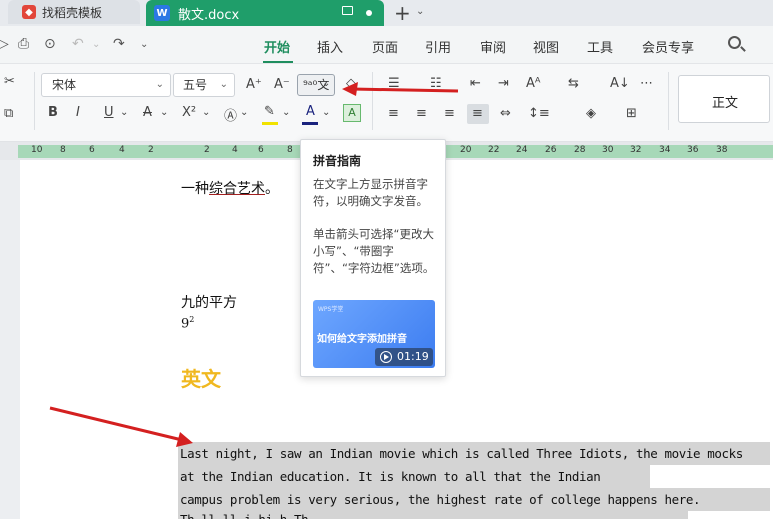 This screenshot has width=773, height=519. I want to click on arrow-to-selection, so click(116, 424).